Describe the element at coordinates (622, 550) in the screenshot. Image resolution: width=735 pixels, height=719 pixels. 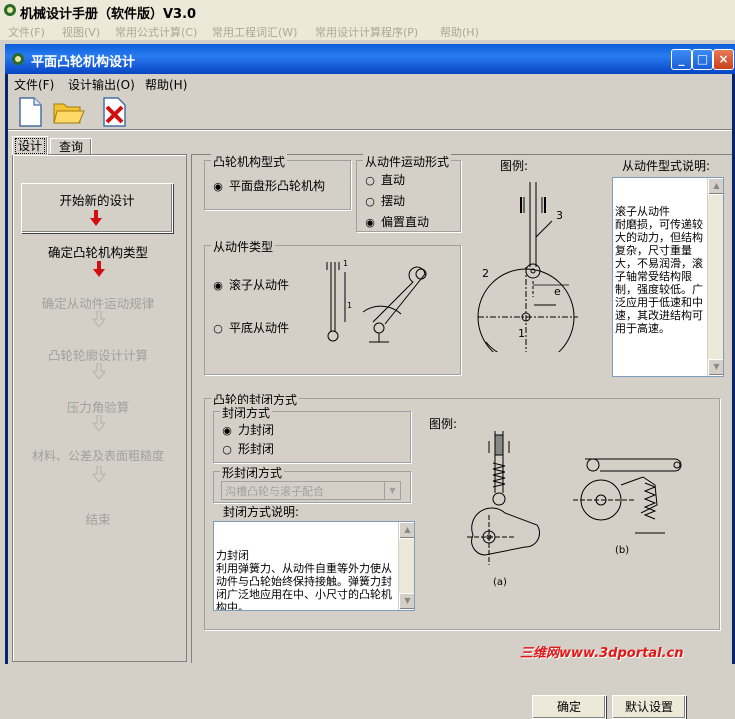
I see `legend2-label-b: (b)` at that location.